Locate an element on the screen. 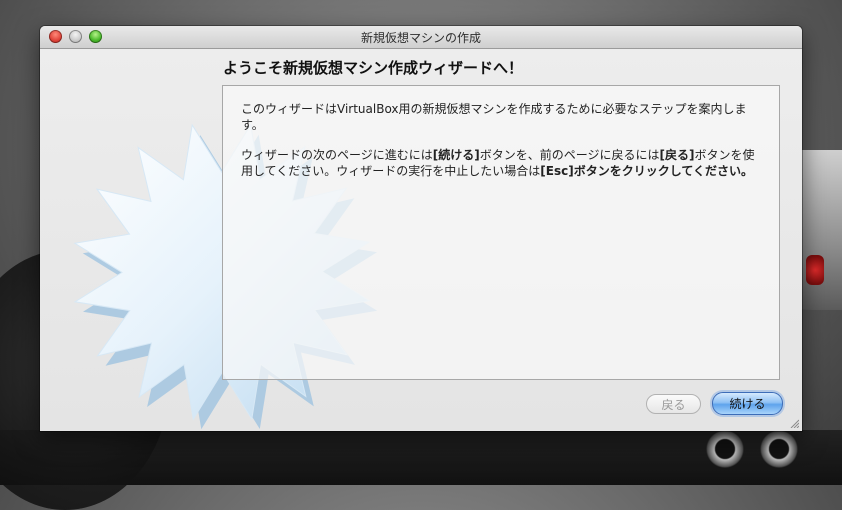 Image resolution: width=842 pixels, height=510 pixels. wizard-heading: ようこそ新規仮想マシン作成ウィザードへ！ is located at coordinates (373, 68).